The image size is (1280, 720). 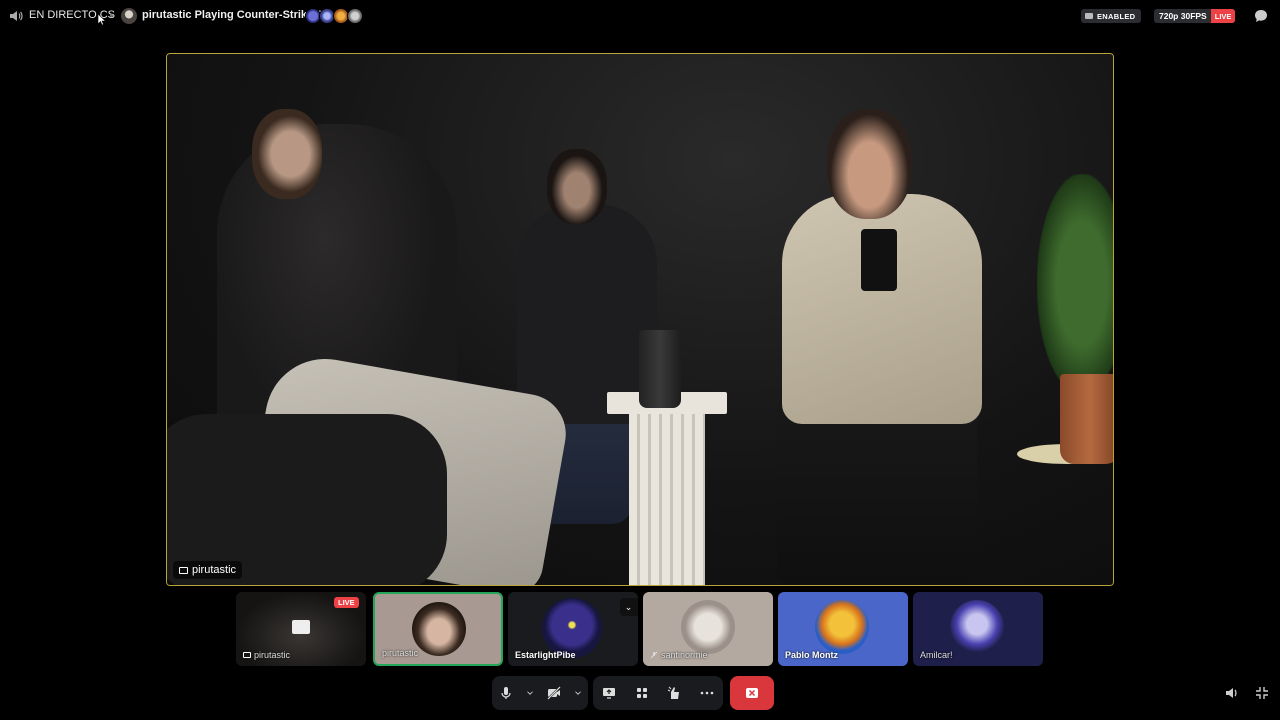 I want to click on participant-tile-santinormie: santinormie, so click(x=708, y=629).